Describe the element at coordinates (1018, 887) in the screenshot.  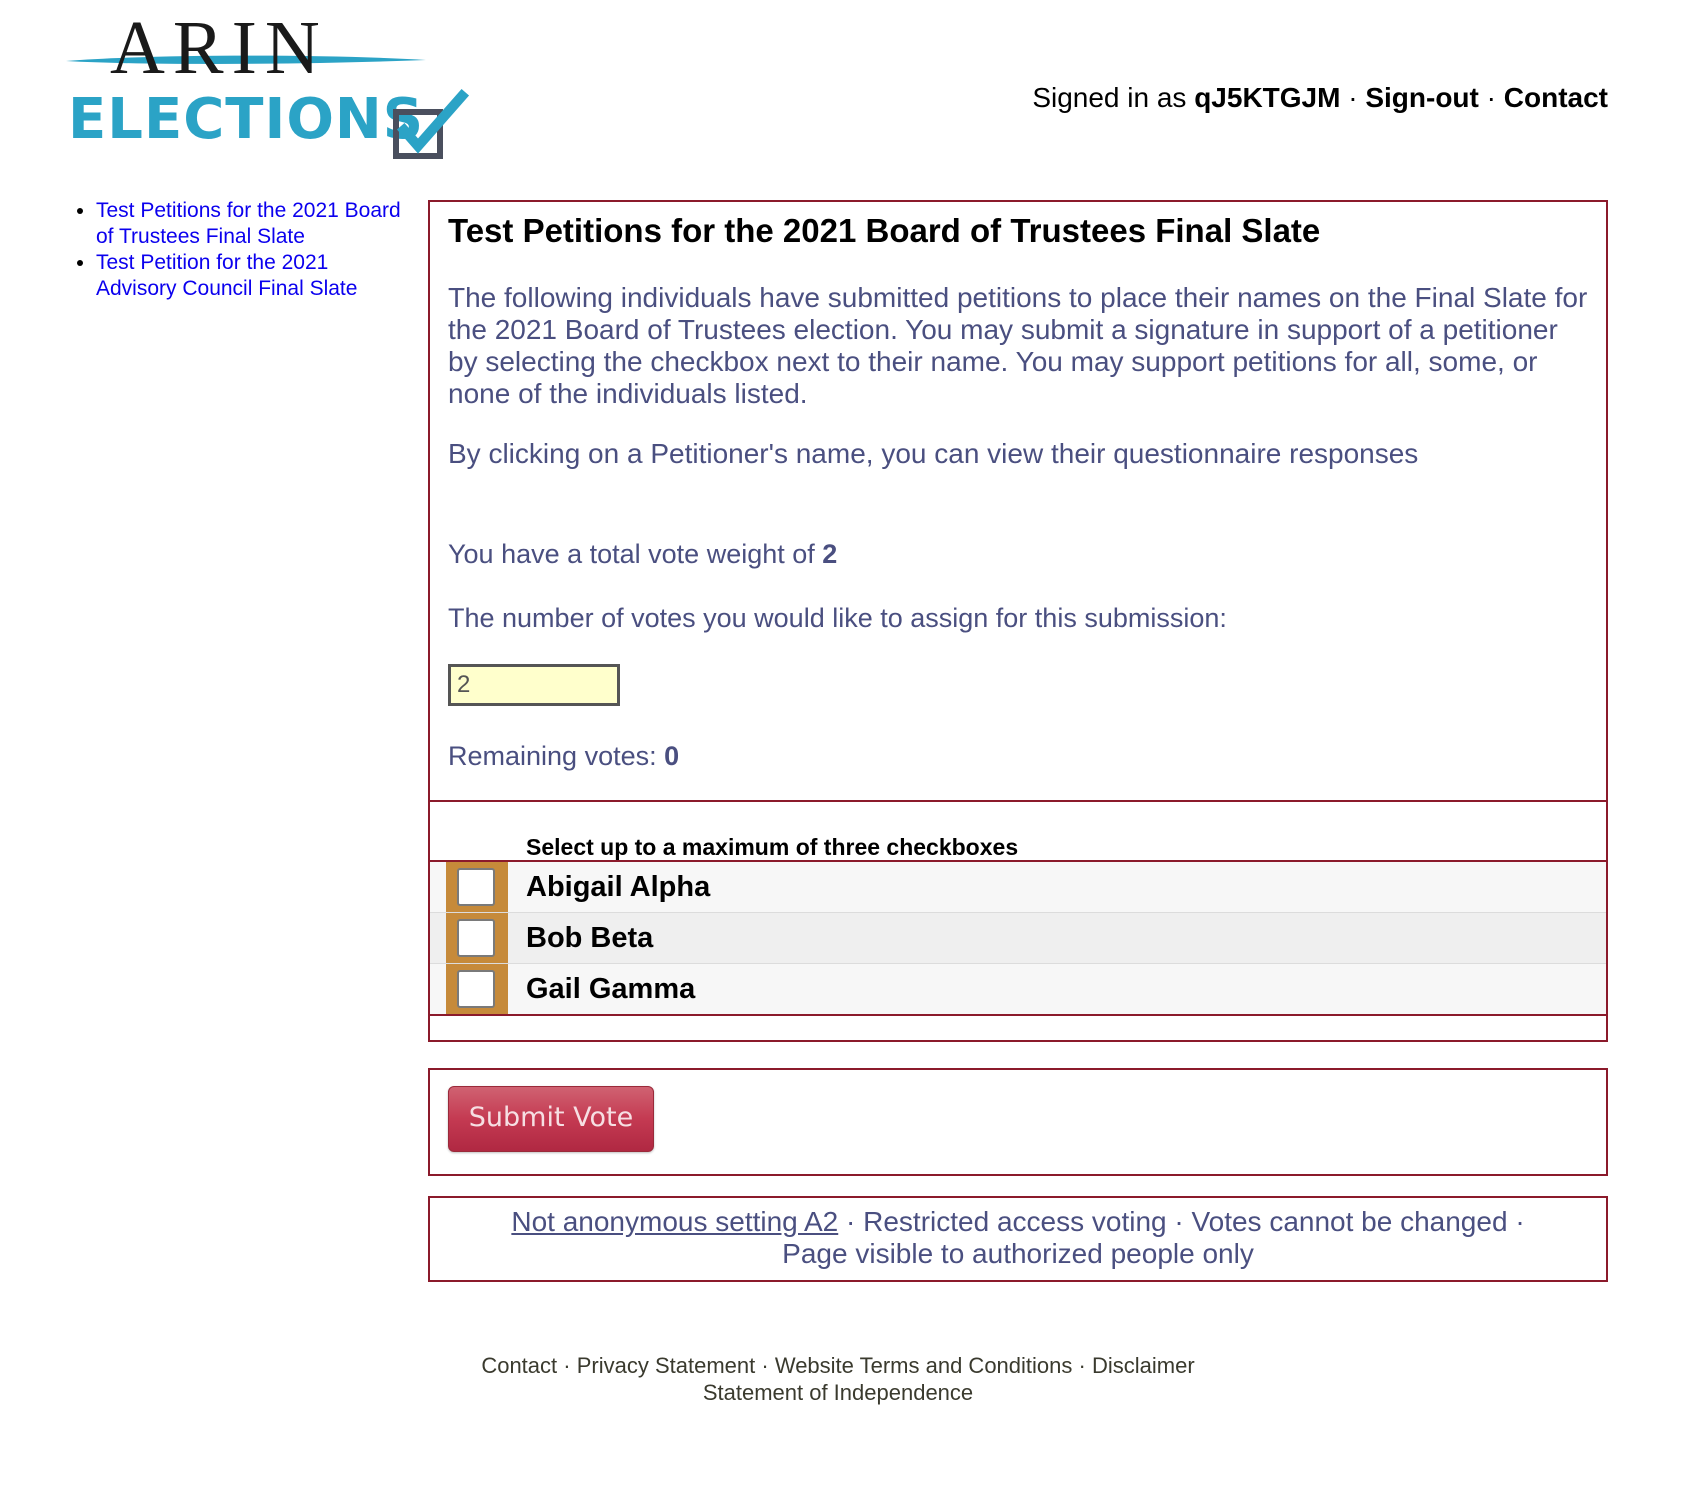
I see `candidate-row: Abigail Alpha` at that location.